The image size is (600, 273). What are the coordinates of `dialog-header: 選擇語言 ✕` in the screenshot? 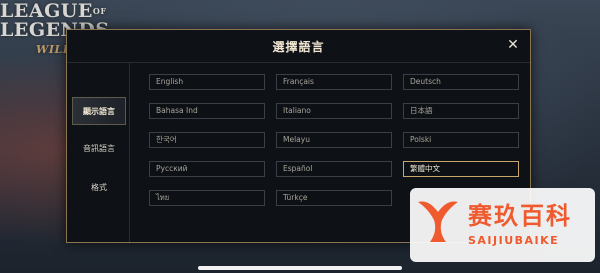 It's located at (298, 46).